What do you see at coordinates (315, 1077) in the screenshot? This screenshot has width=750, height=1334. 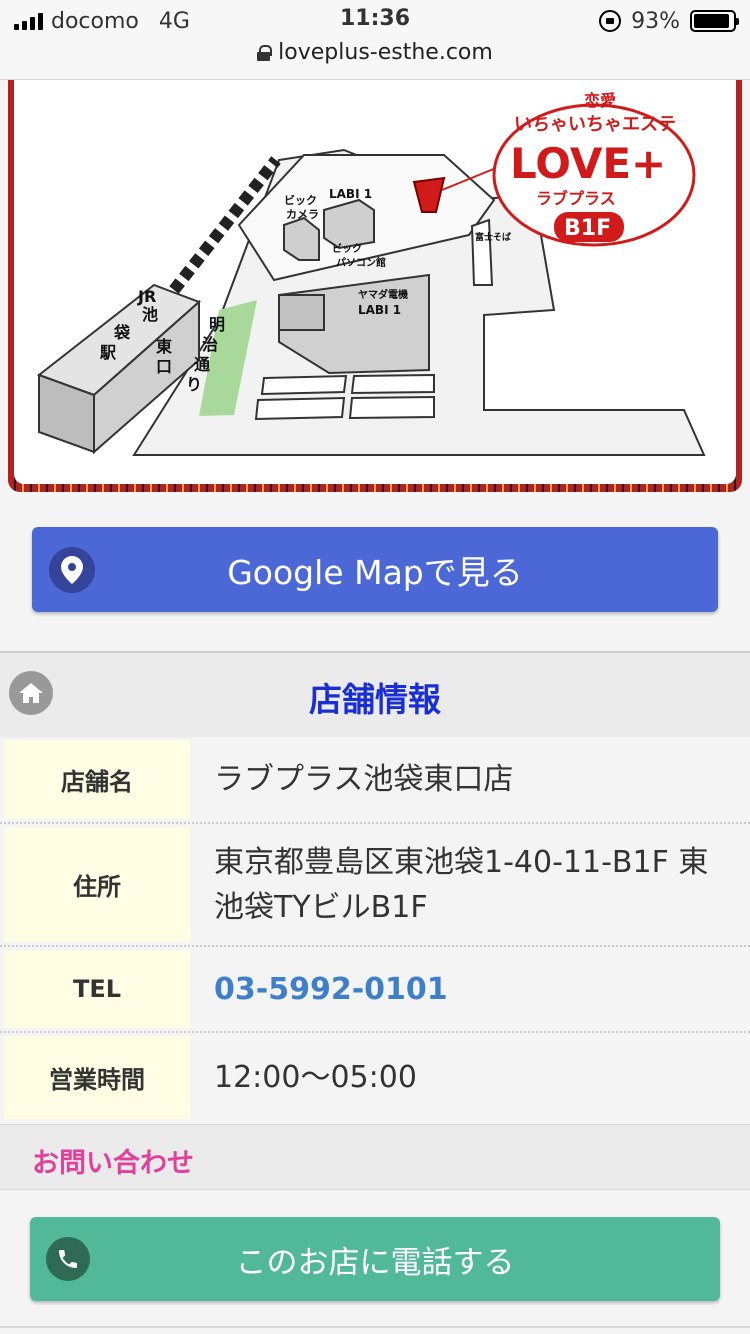 I see `row-value-hours: 12:00〜05:00` at bounding box center [315, 1077].